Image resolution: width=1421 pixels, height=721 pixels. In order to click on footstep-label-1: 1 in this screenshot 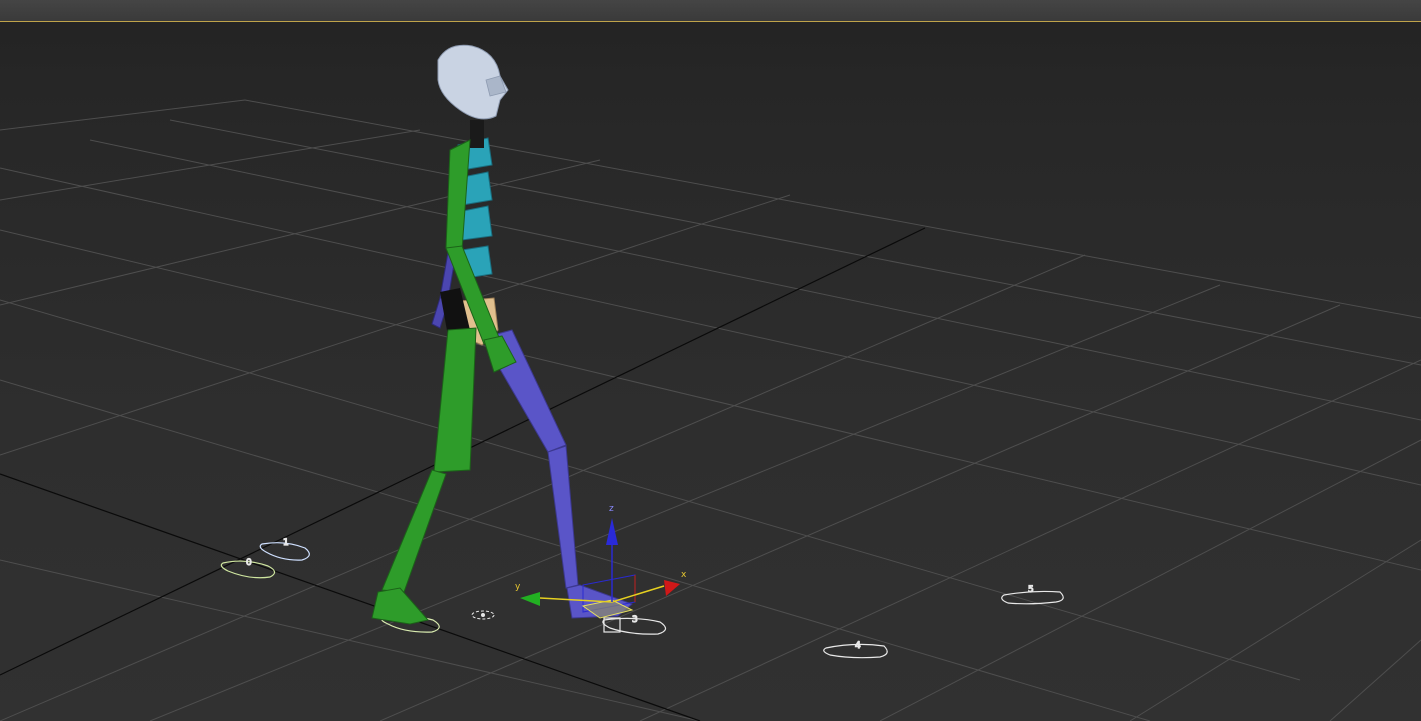, I will do `click(286, 543)`.